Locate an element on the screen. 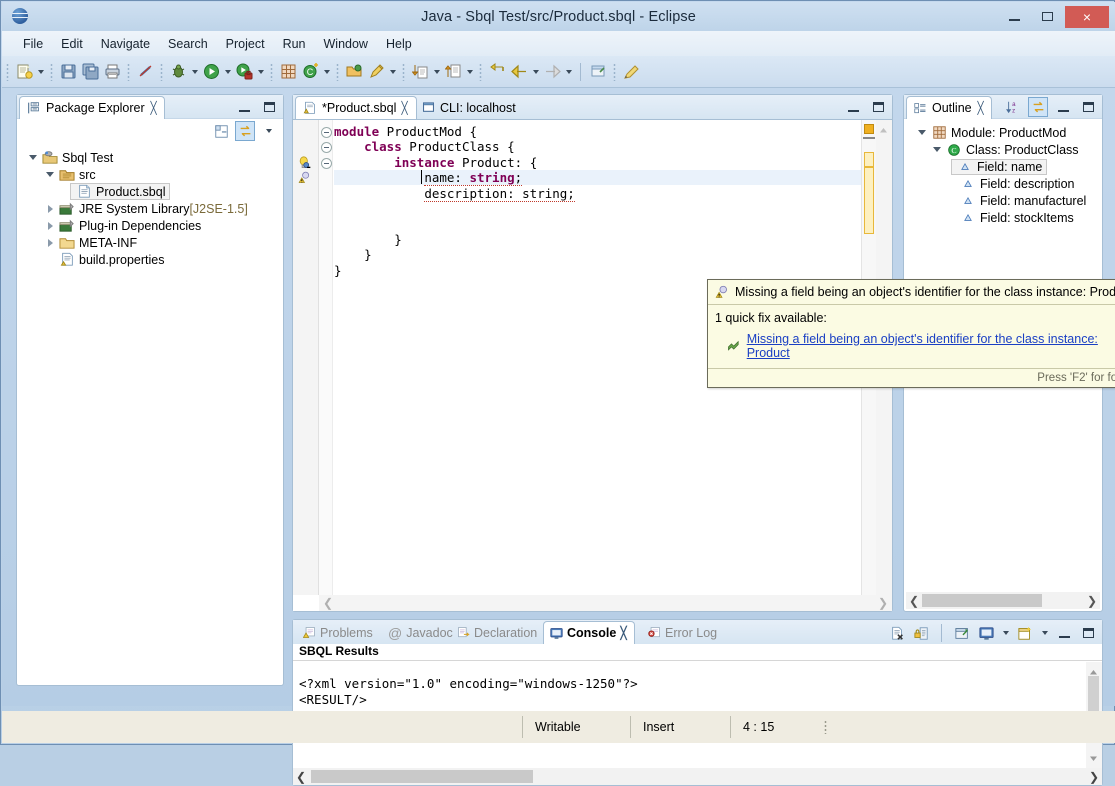 This screenshot has width=1115, height=786. tab-outline: Outline ╳ is located at coordinates (949, 107).